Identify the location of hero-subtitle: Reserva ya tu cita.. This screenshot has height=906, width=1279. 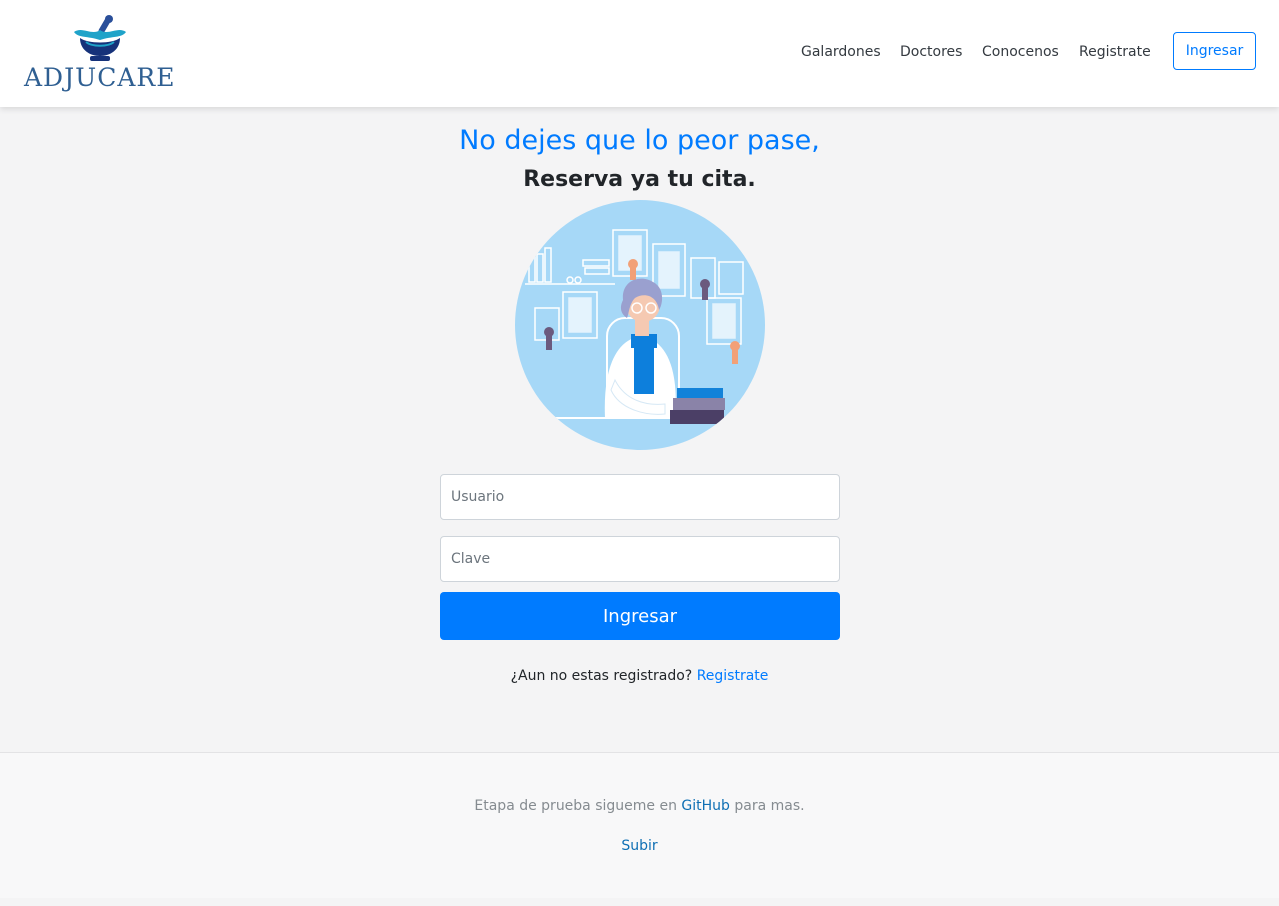
(639, 179).